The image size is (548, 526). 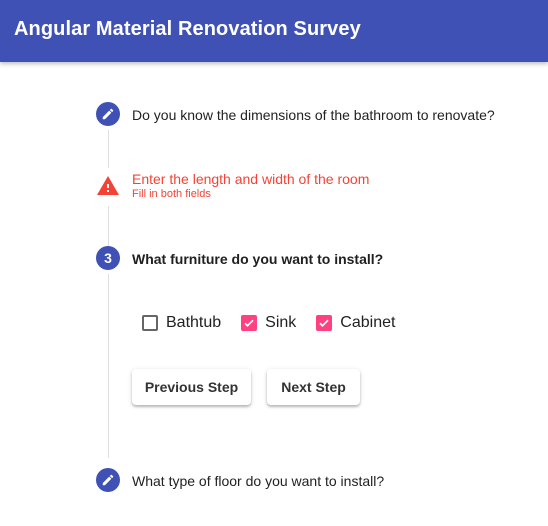 I want to click on furniture-options: Bathtub Sink Cabinet, so click(x=278, y=323).